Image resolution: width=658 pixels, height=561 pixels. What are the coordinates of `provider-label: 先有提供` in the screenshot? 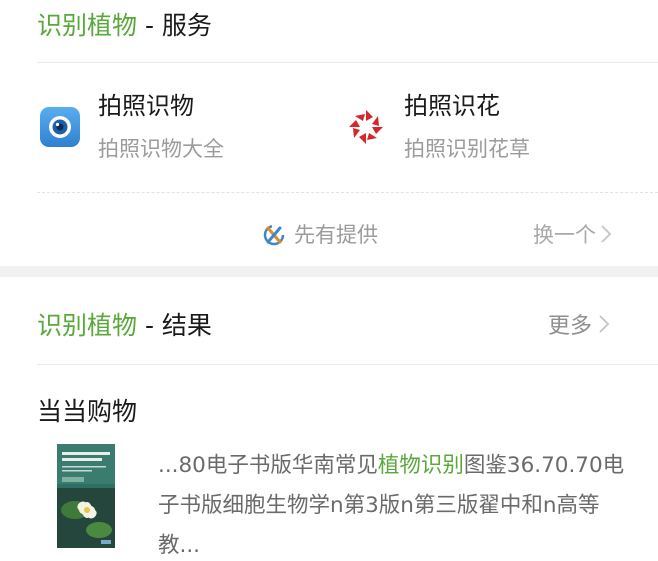 It's located at (336, 235).